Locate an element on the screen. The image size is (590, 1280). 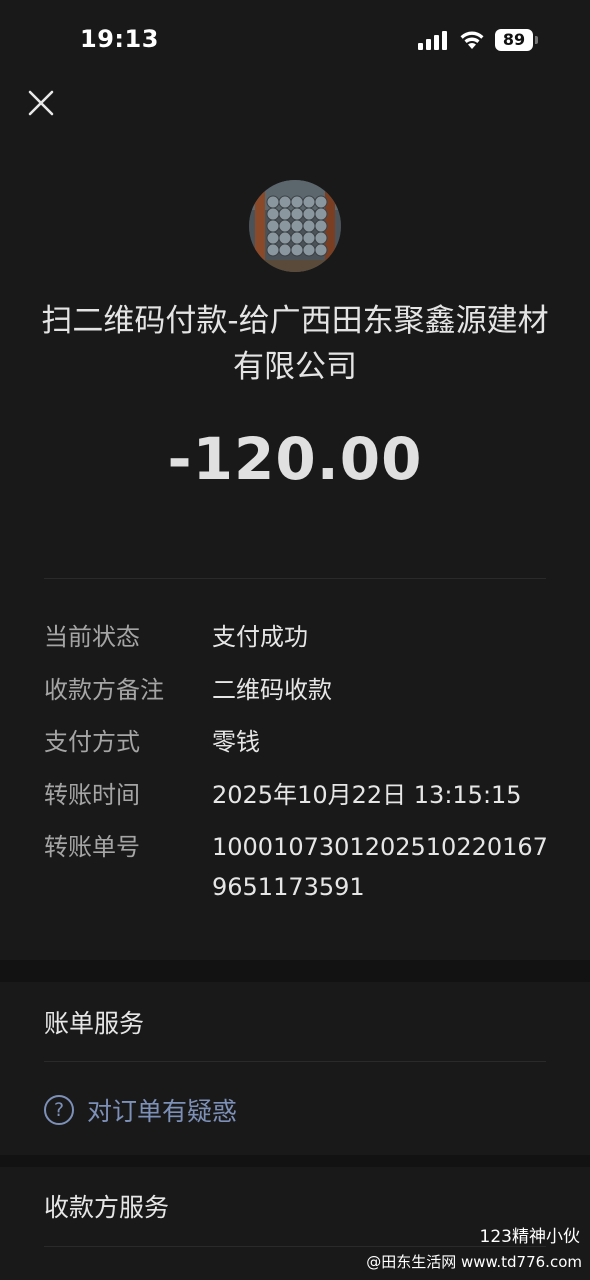
order-value: 10001073012025102201679651173591 is located at coordinates (382, 867).